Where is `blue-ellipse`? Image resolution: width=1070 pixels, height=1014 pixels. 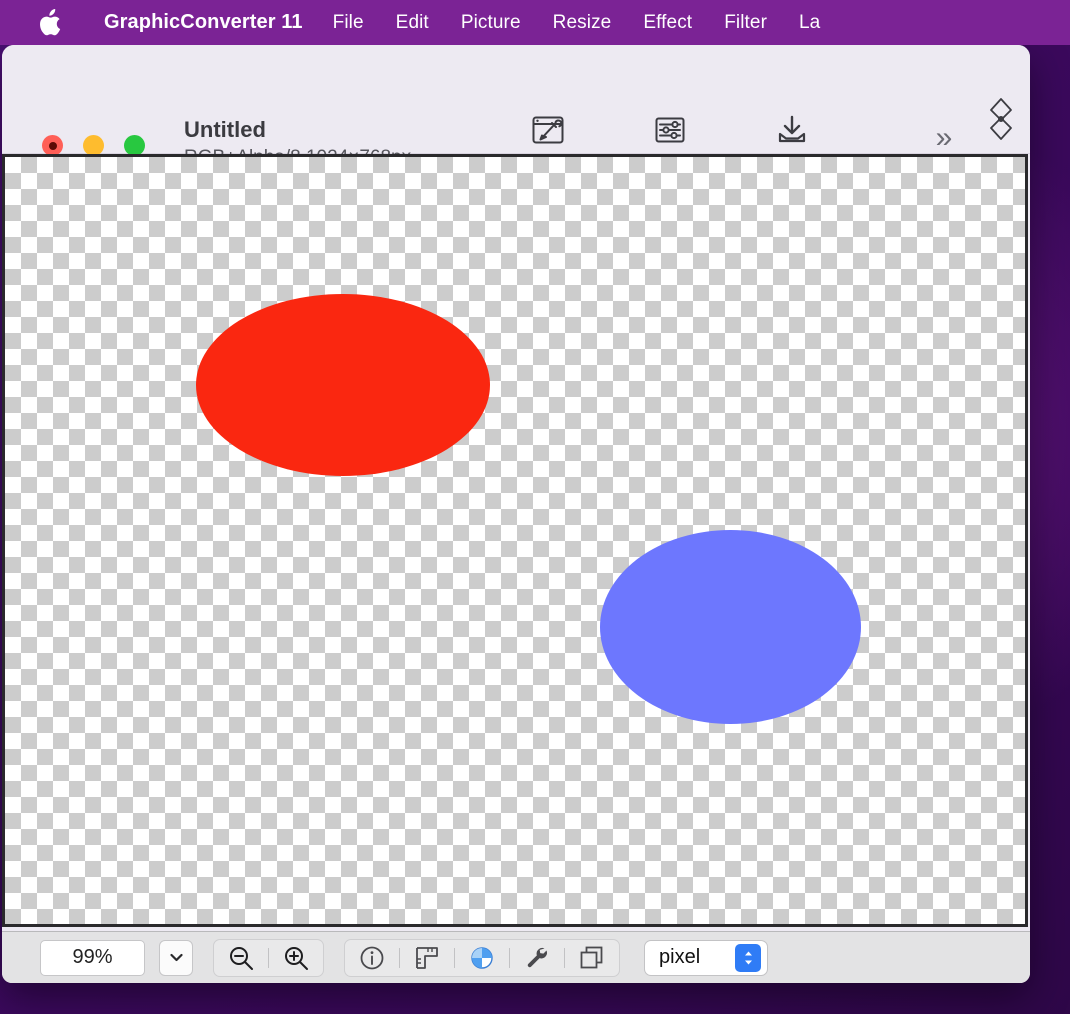
blue-ellipse is located at coordinates (730, 627).